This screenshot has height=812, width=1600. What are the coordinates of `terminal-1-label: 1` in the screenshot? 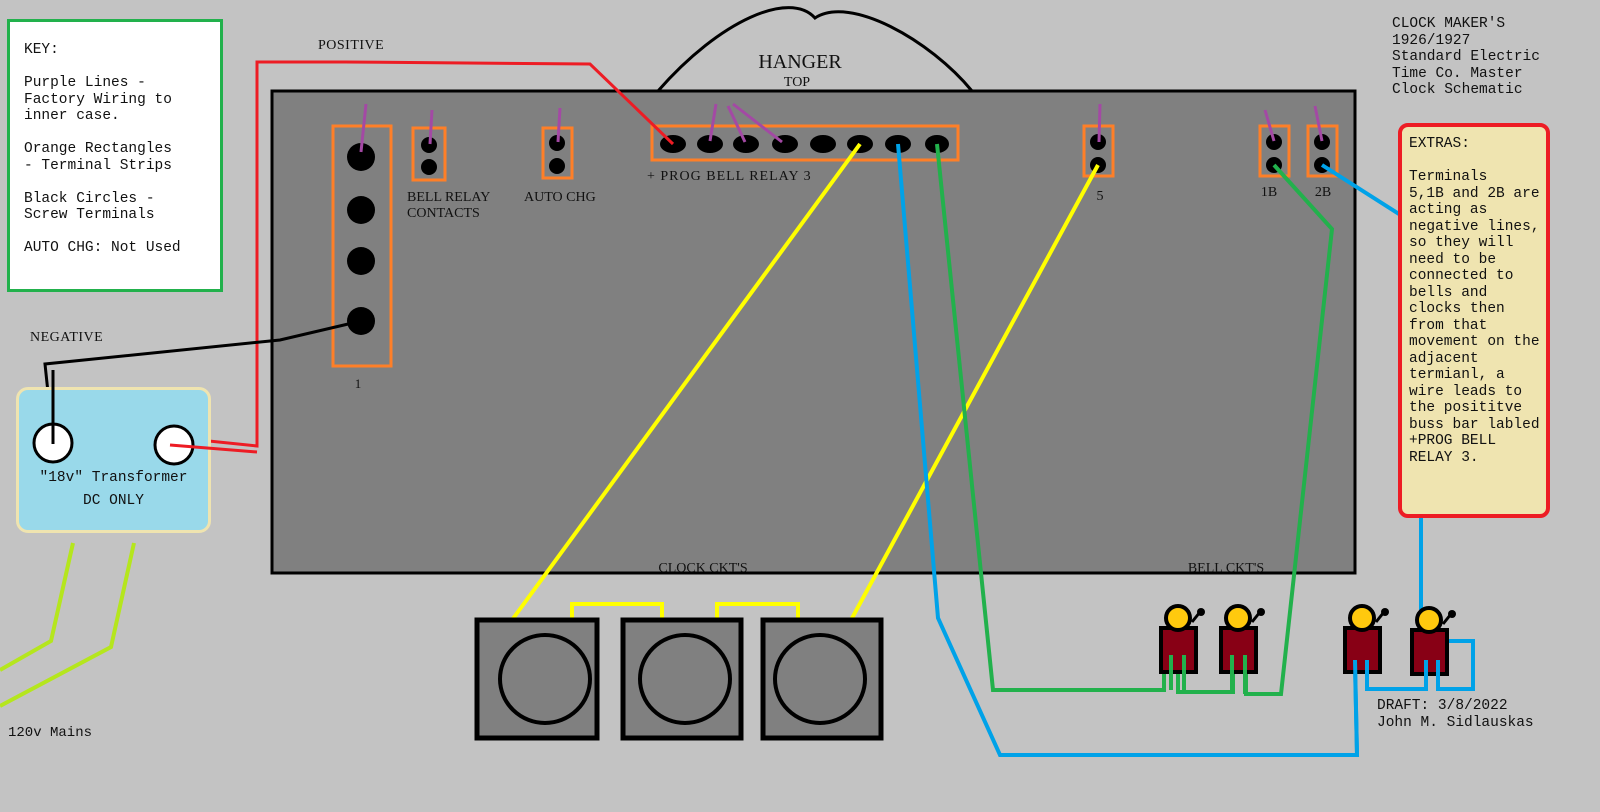 It's located at (358, 383).